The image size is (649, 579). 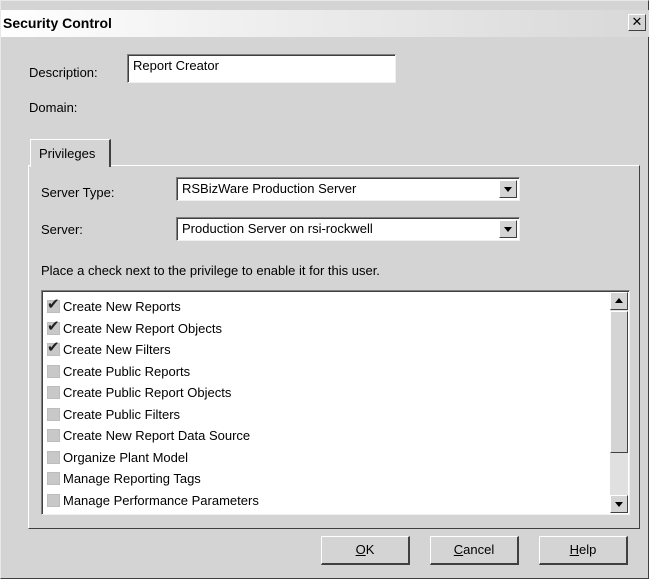 What do you see at coordinates (57, 23) in the screenshot?
I see `window-title: Security Control` at bounding box center [57, 23].